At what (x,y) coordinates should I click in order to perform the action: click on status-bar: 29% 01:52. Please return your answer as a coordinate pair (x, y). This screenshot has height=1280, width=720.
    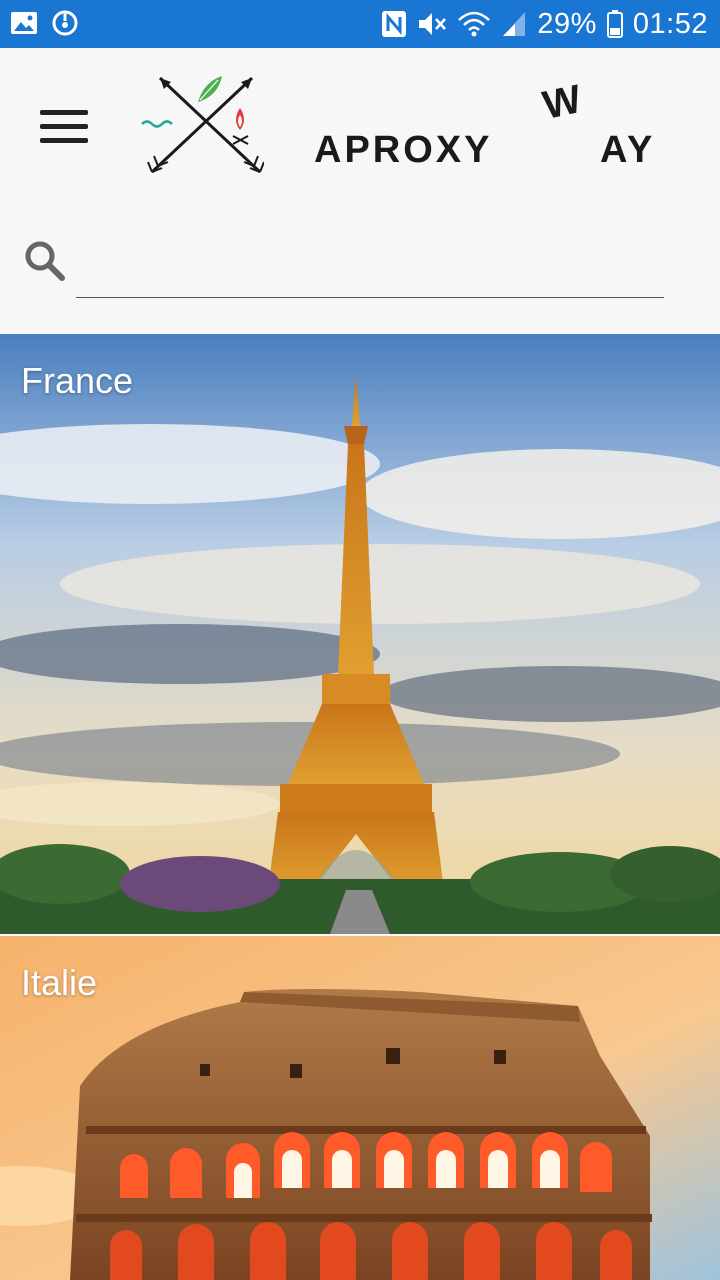
    Looking at the image, I should click on (360, 24).